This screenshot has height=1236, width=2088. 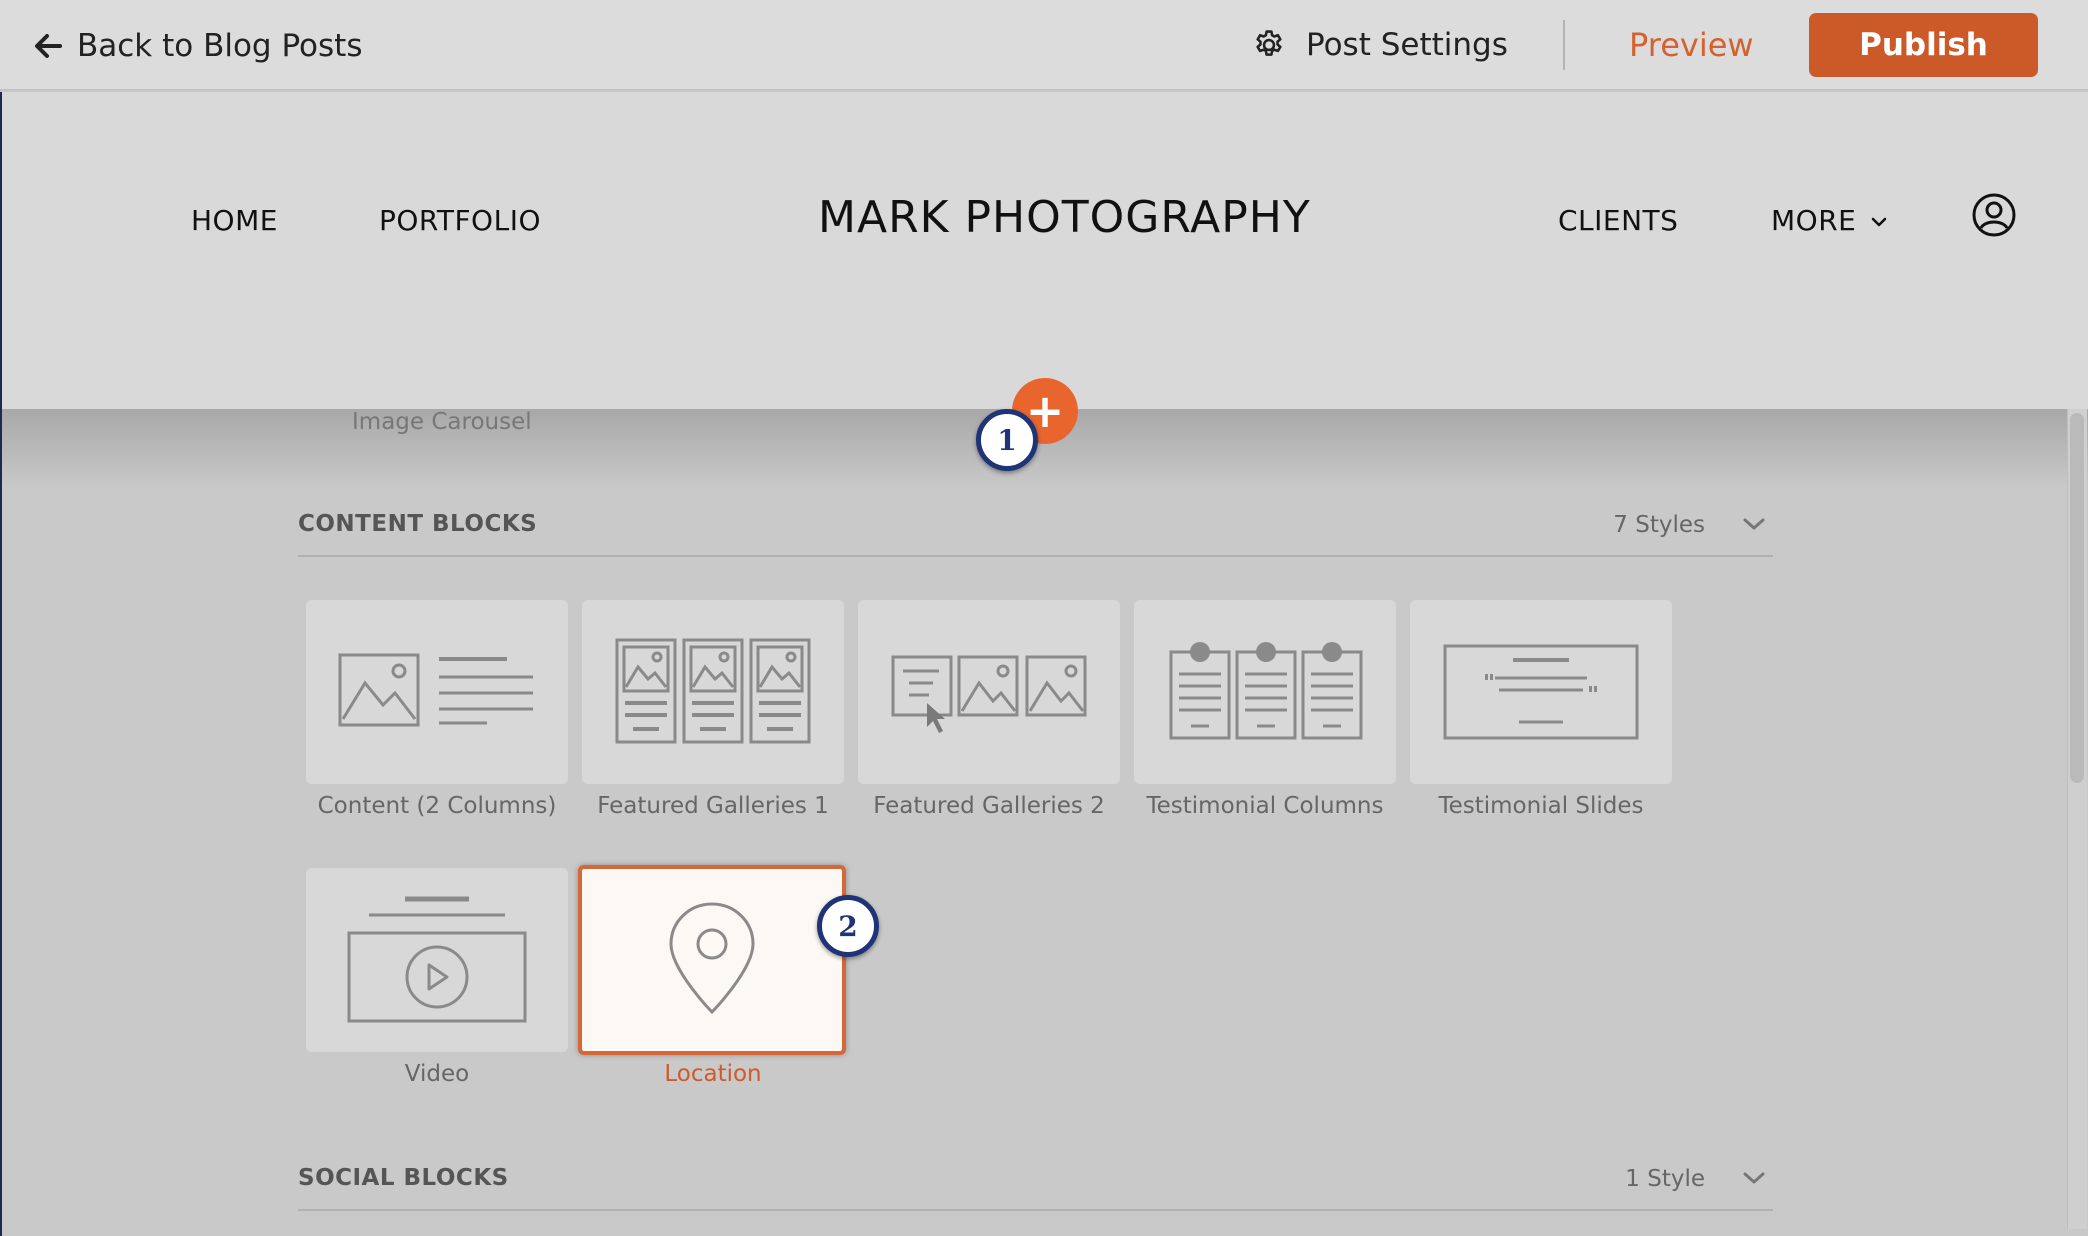 I want to click on post-settings-button: Post Settings, so click(x=1380, y=45).